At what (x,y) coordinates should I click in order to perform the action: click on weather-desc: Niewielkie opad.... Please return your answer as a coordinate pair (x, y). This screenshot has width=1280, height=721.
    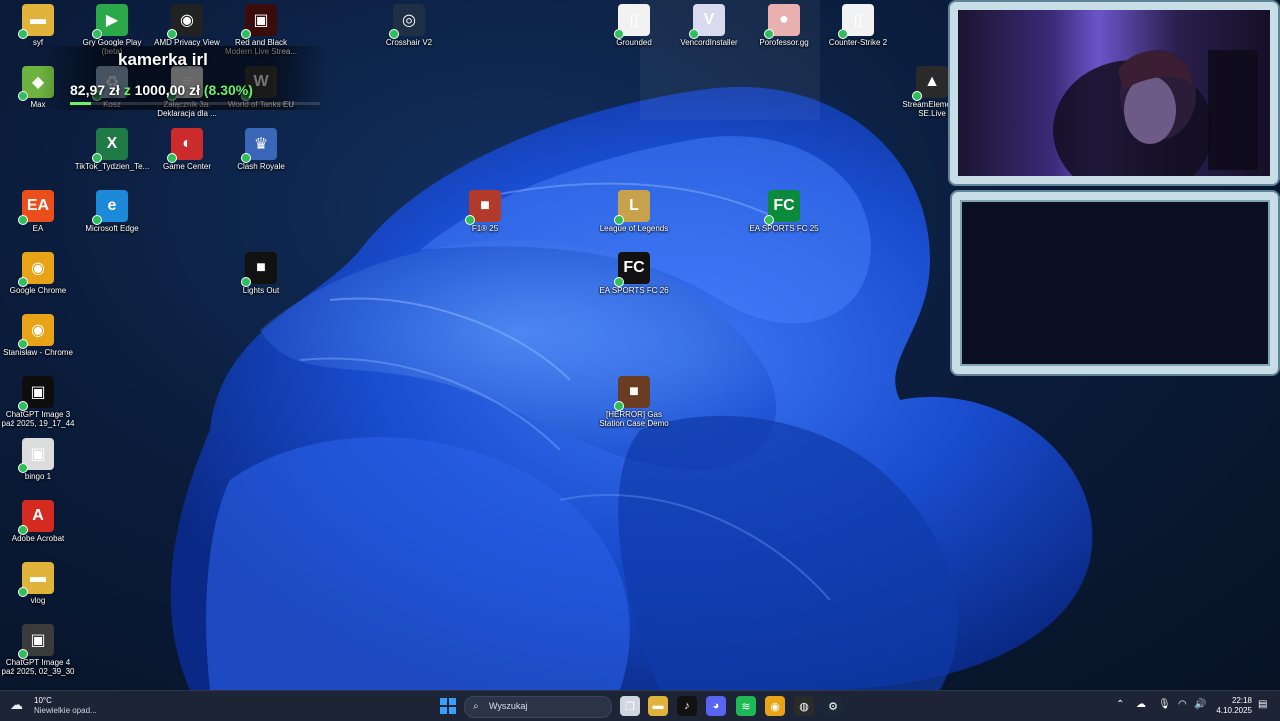
    Looking at the image, I should click on (65, 710).